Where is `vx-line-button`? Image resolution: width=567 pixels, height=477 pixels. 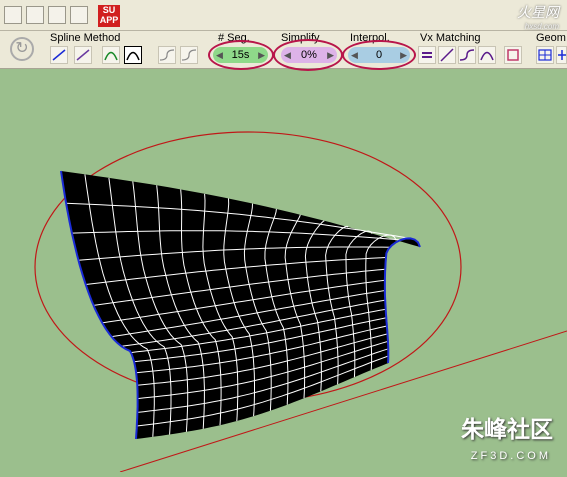 vx-line-button is located at coordinates (447, 55).